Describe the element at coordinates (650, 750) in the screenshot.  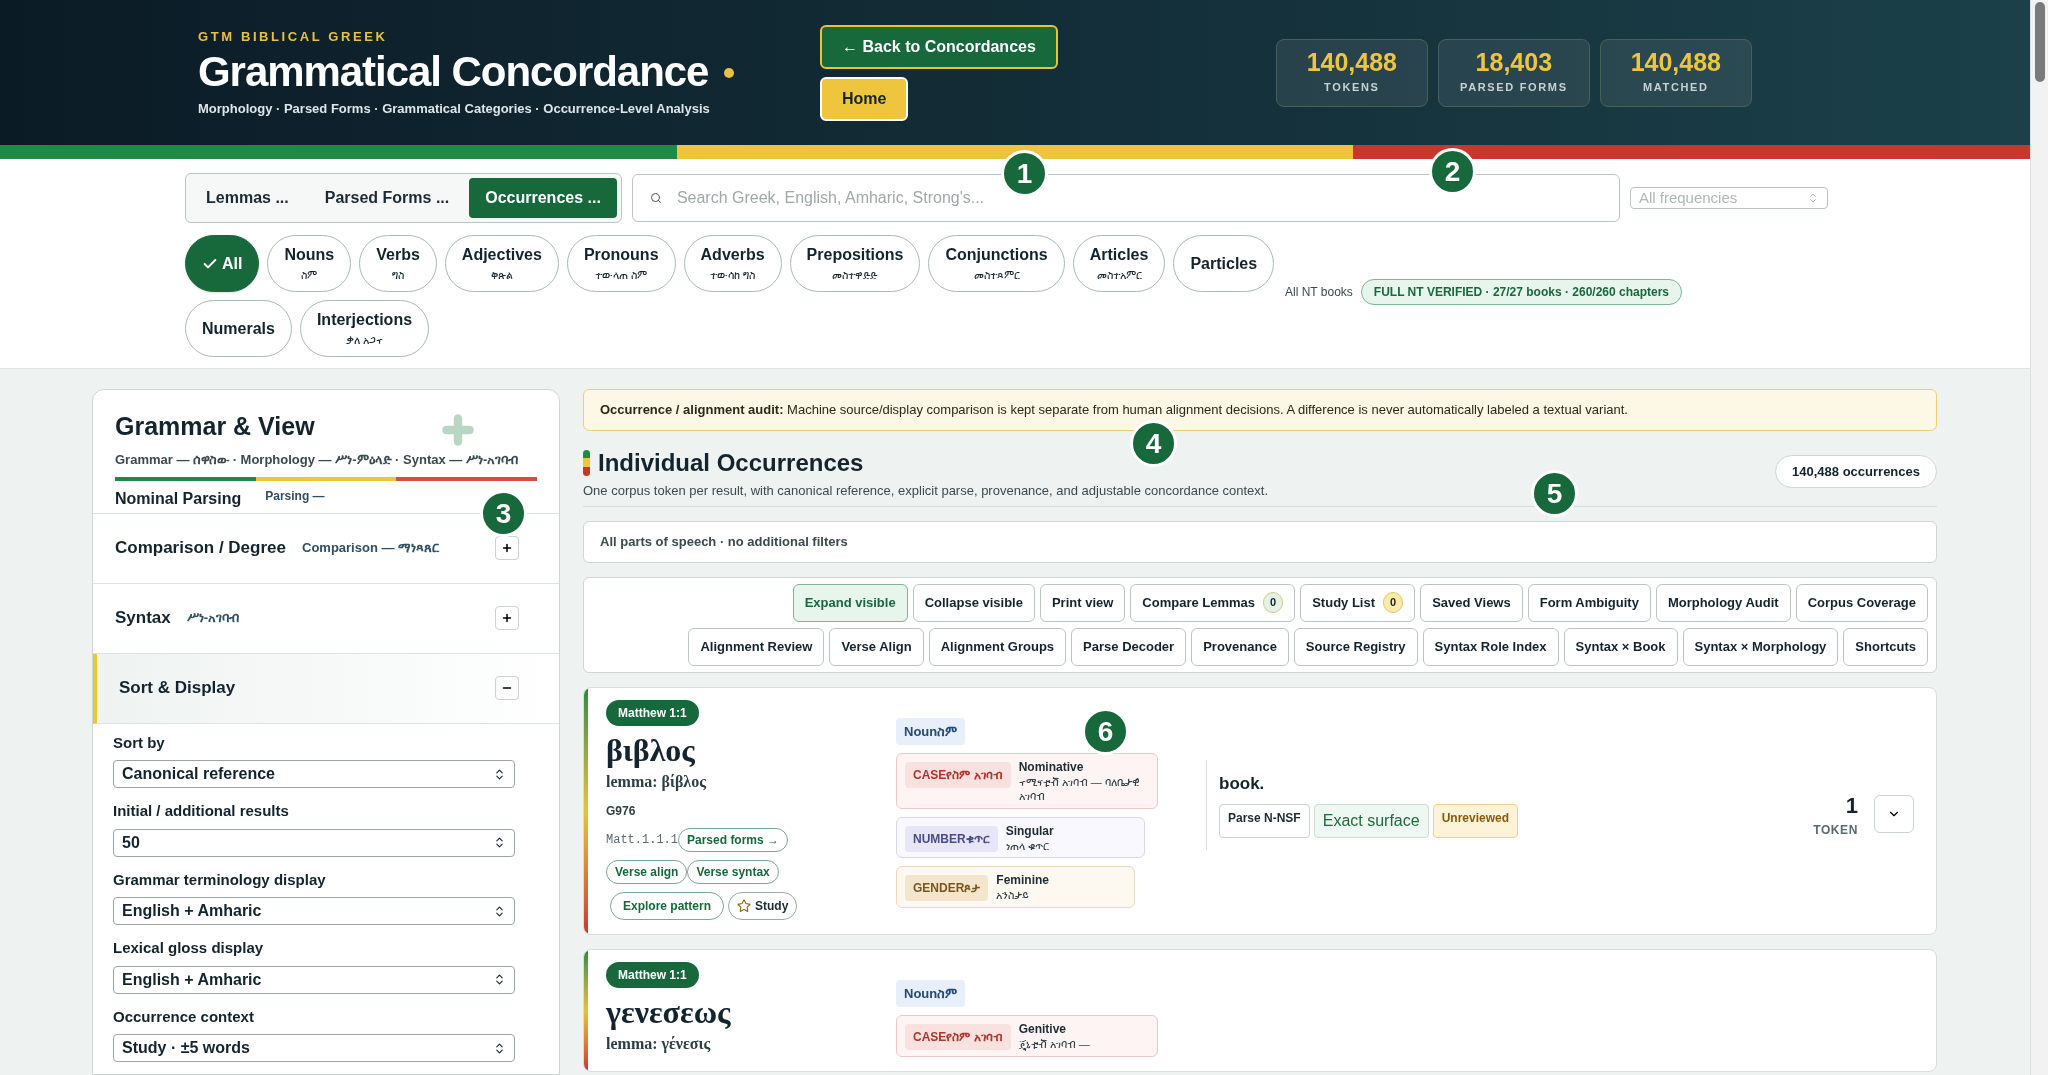
I see `greek-word: βιβλος` at that location.